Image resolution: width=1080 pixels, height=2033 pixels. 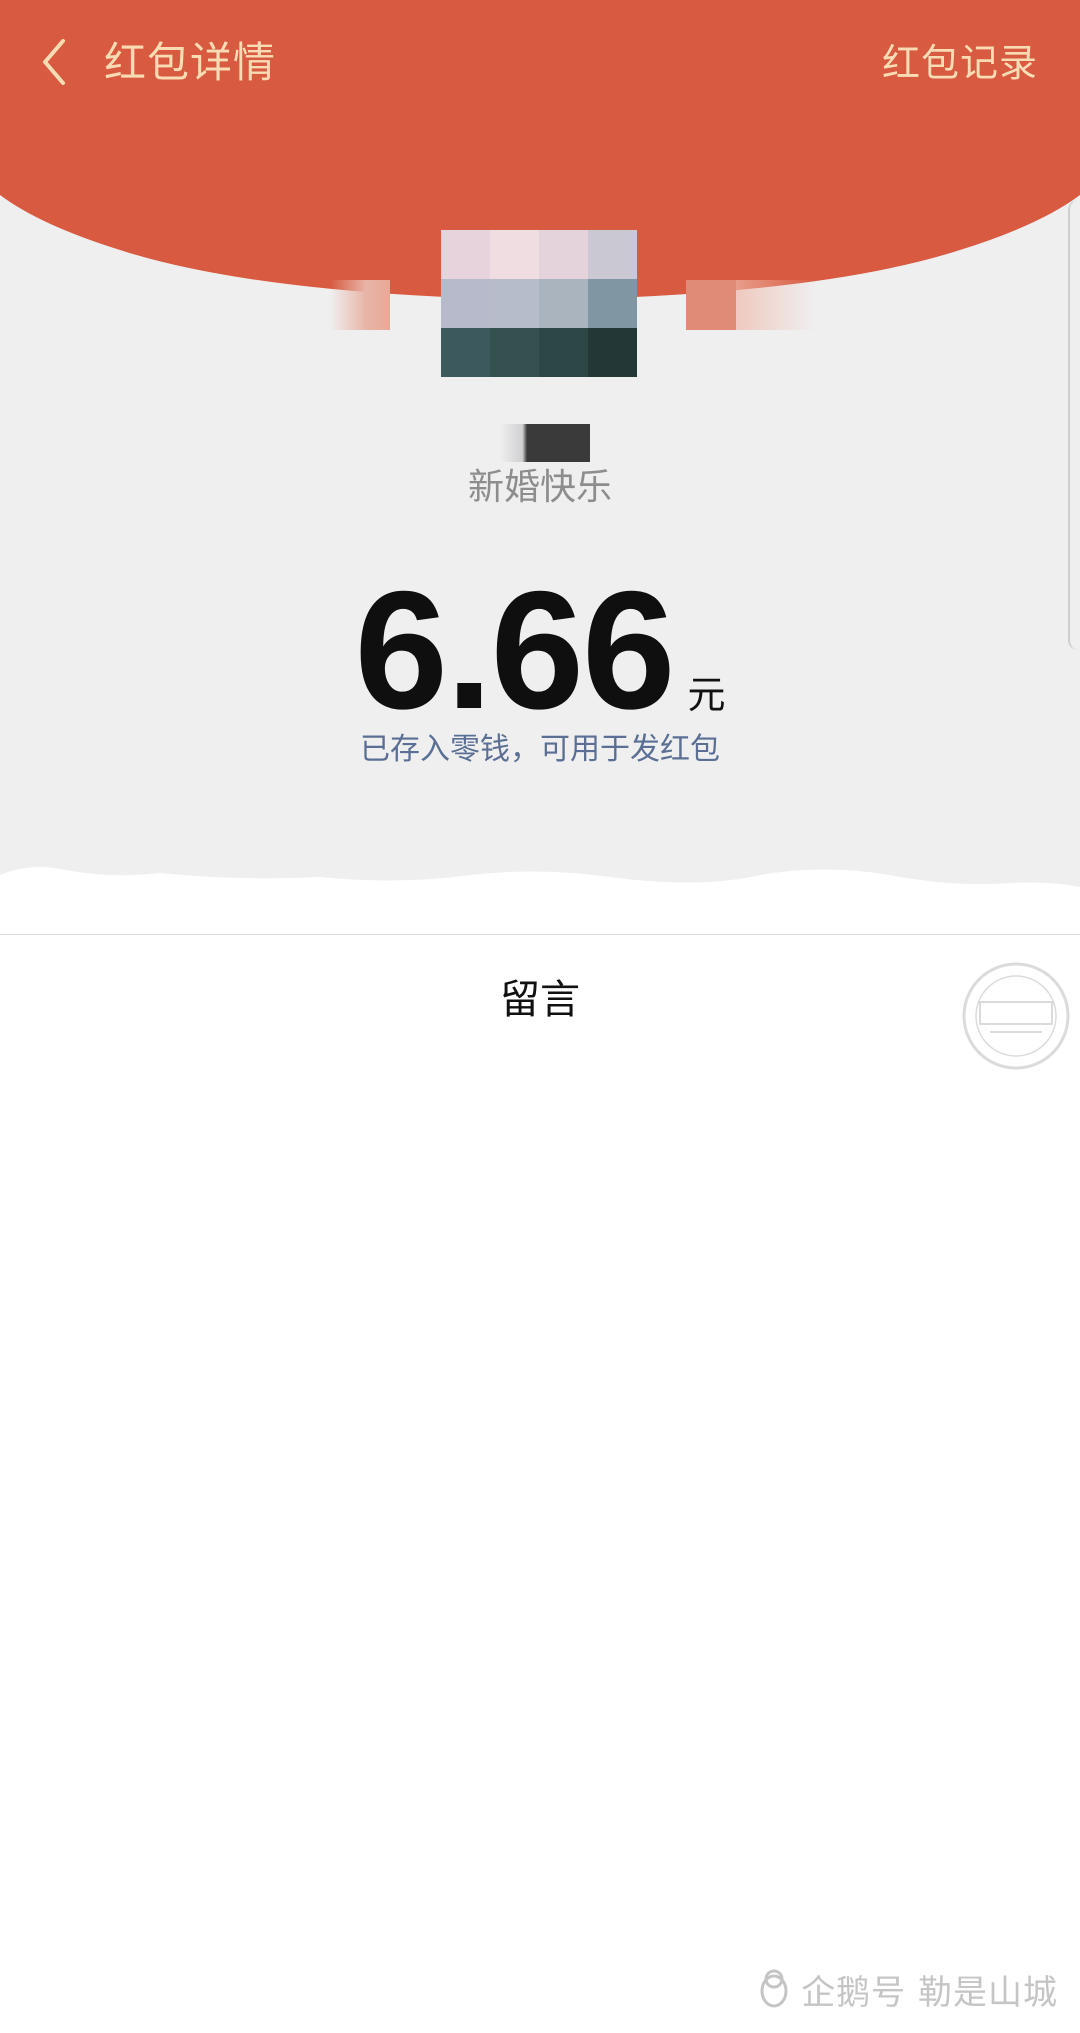 I want to click on greeting-message: 新婚快乐, so click(x=539, y=487).